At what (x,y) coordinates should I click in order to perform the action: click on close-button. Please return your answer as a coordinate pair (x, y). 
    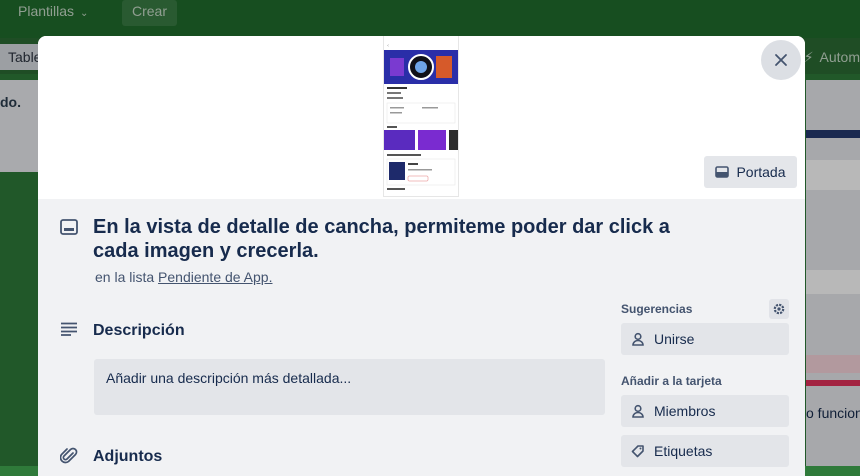
    Looking at the image, I should click on (781, 60).